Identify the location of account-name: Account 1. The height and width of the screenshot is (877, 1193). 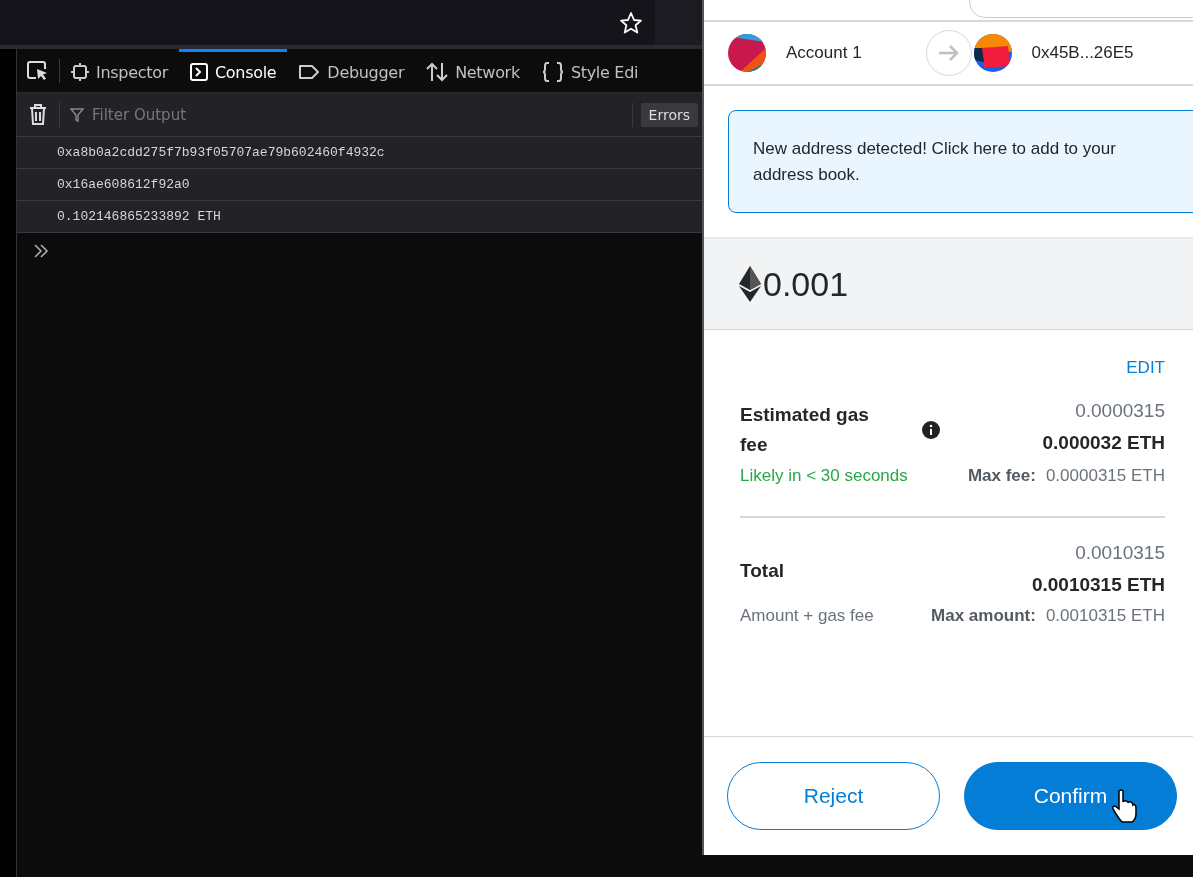
(824, 53).